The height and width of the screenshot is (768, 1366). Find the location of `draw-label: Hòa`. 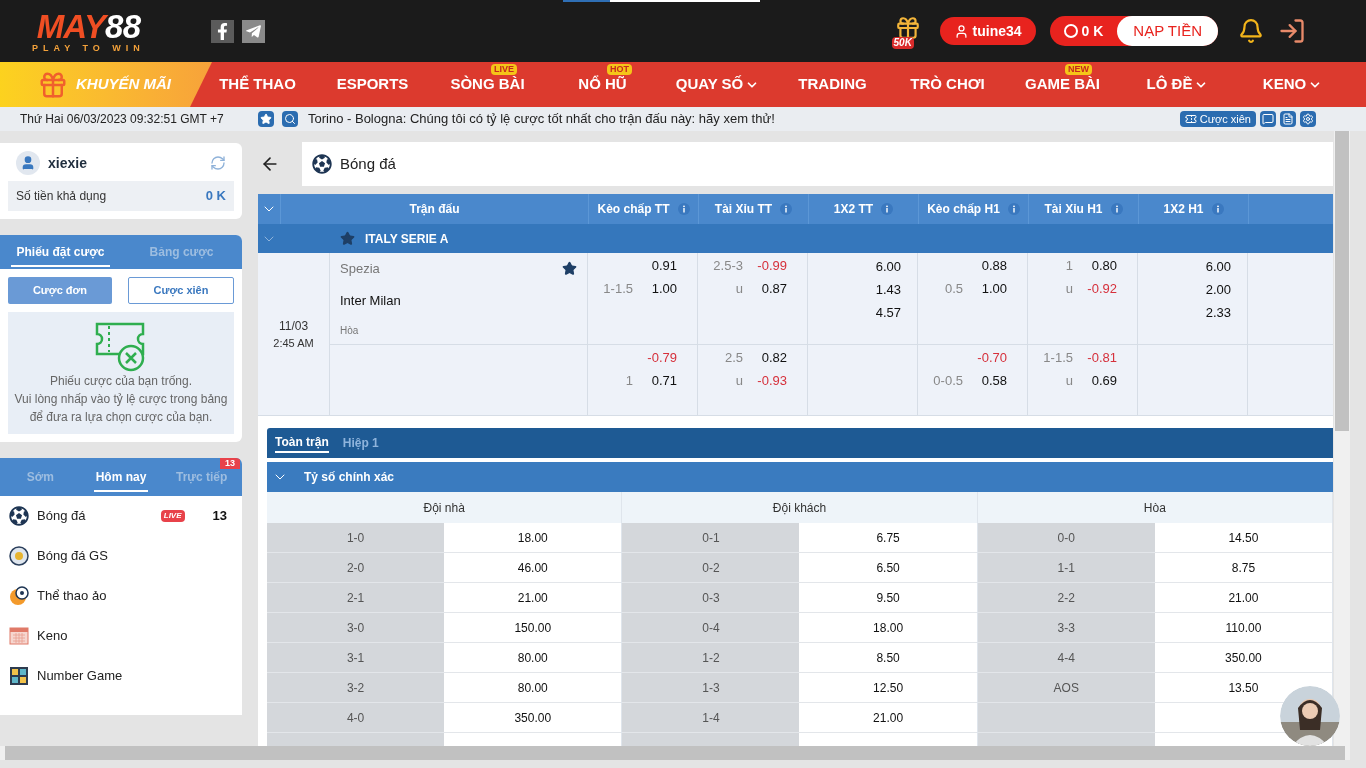

draw-label: Hòa is located at coordinates (350, 331).